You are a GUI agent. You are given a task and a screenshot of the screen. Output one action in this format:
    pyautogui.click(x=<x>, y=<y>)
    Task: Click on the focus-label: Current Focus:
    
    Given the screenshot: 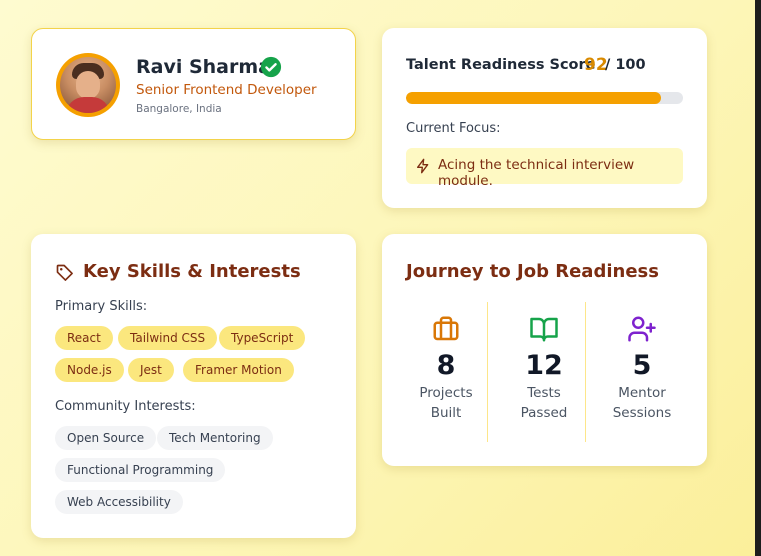 What is the action you would take?
    pyautogui.click(x=453, y=128)
    